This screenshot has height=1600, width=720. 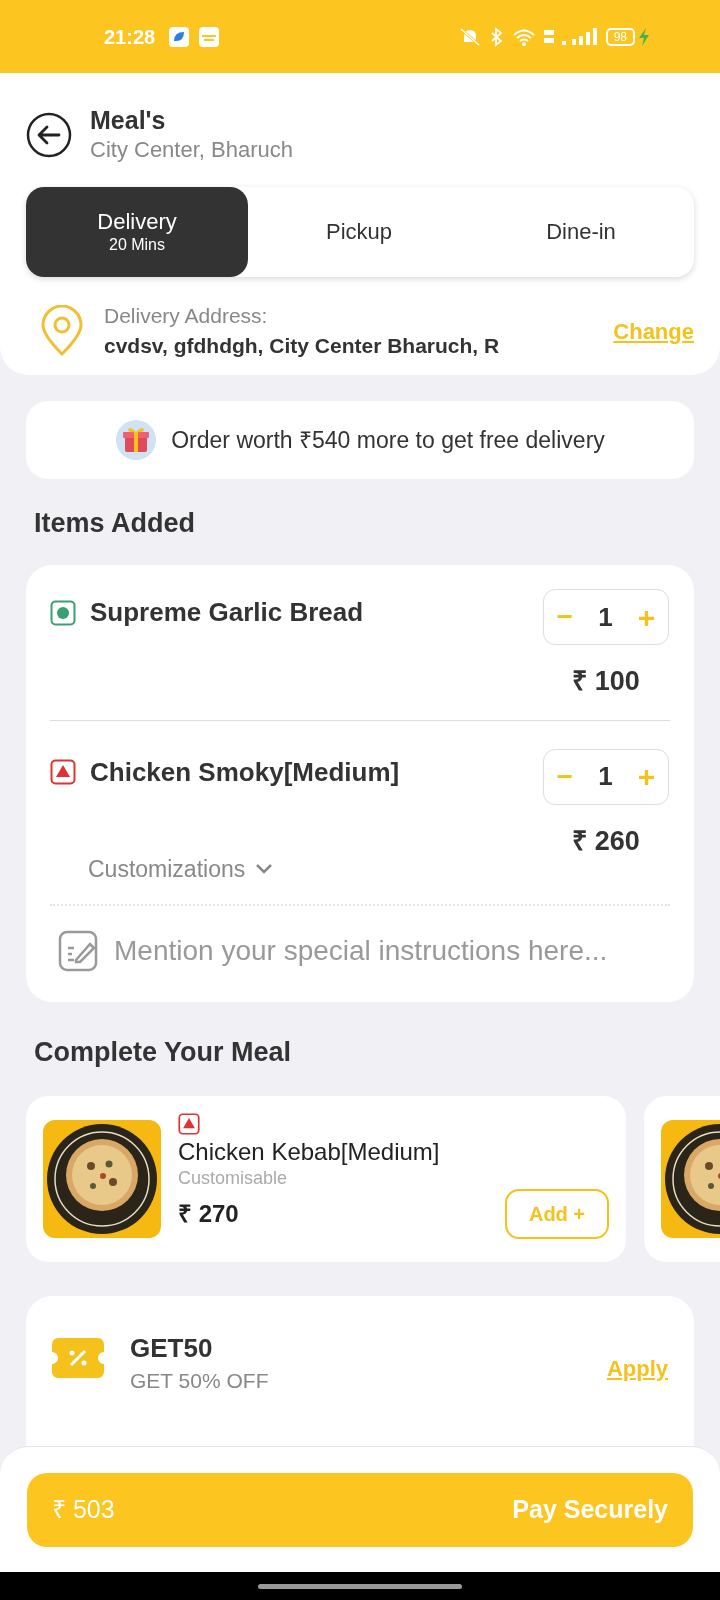 What do you see at coordinates (79, 951) in the screenshot?
I see `note-edit-icon` at bounding box center [79, 951].